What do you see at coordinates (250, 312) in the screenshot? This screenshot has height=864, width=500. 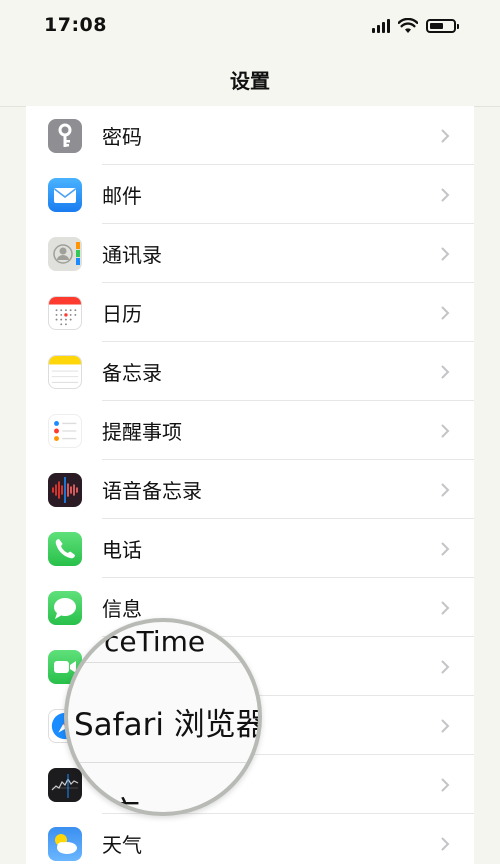 I see `settings-row-calendar: 日历` at bounding box center [250, 312].